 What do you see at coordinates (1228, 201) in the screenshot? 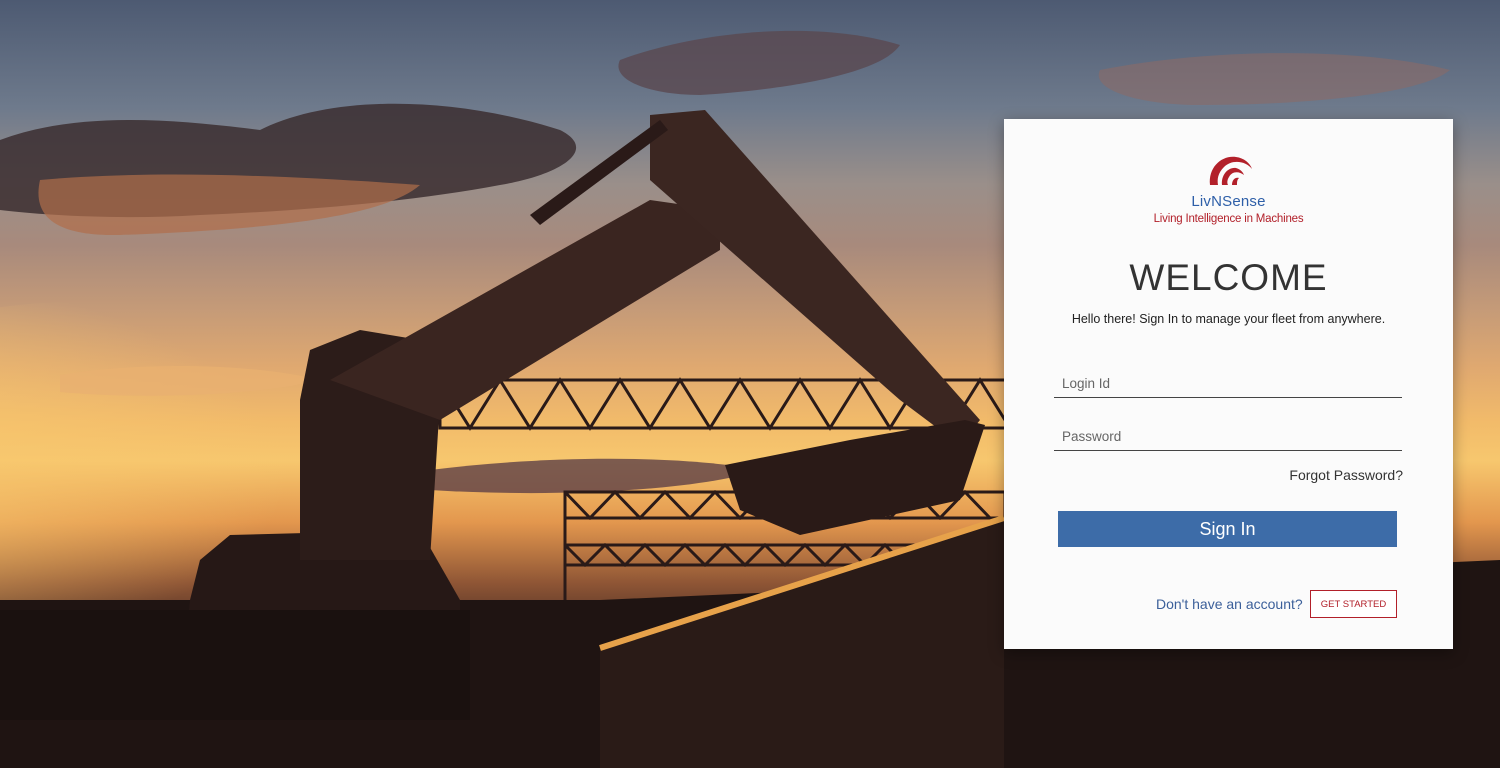
I see `brand-name: LivNSense` at bounding box center [1228, 201].